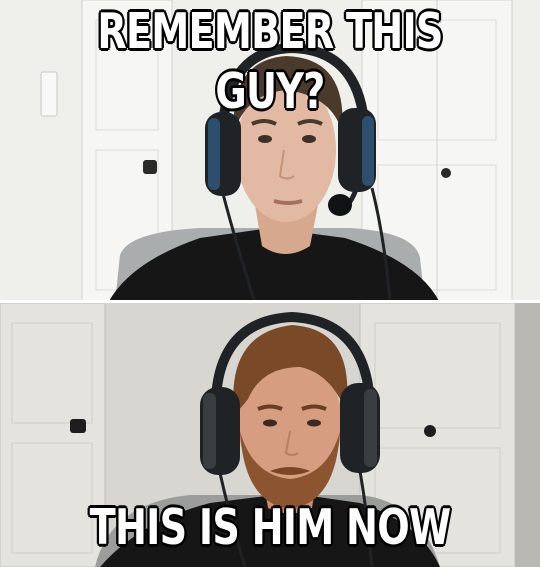 The height and width of the screenshot is (567, 540). Describe the element at coordinates (270, 61) in the screenshot. I see `top-caption: REMEMBER THIS GUY?` at that location.